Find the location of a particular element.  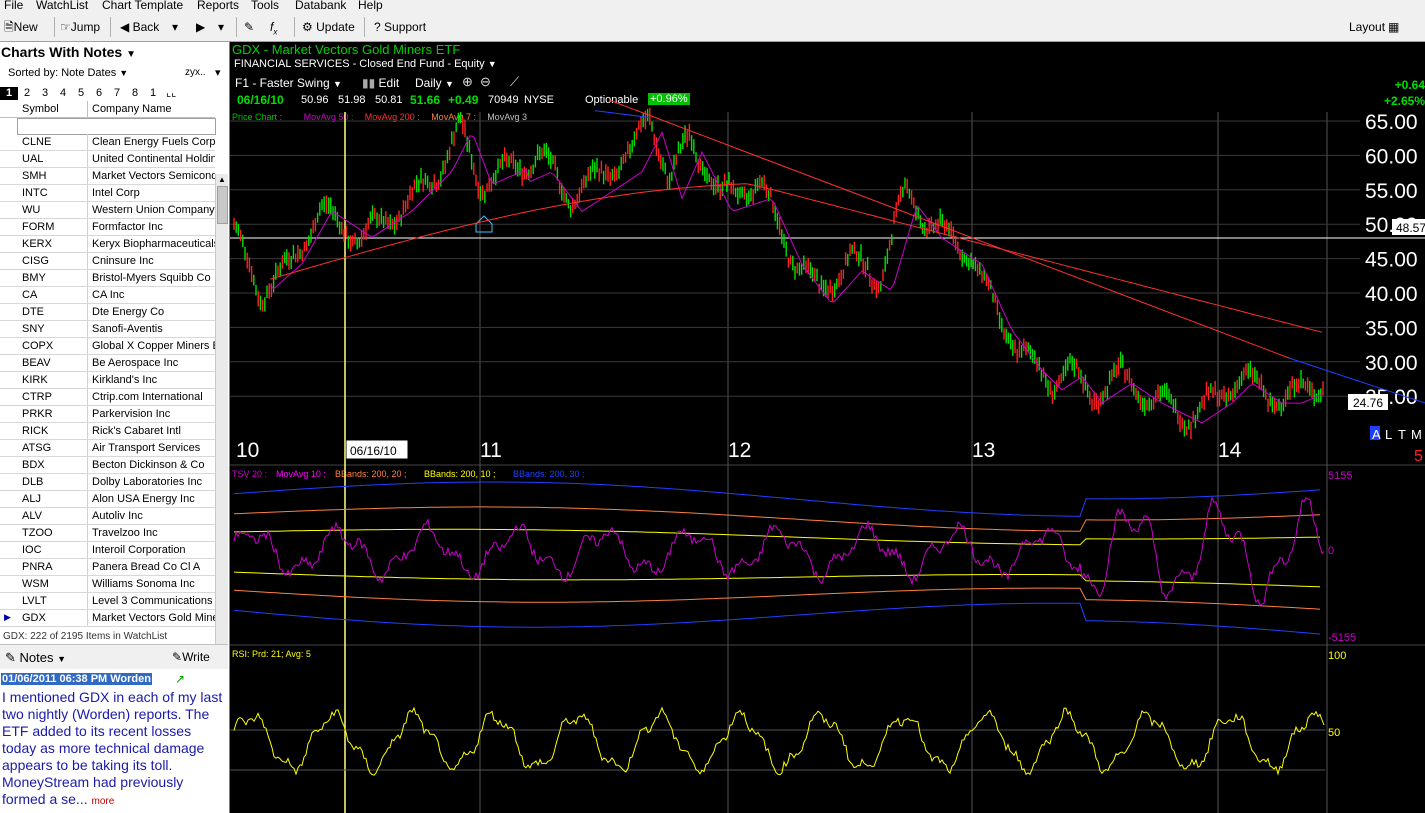

watchlist-tab-7: 7 is located at coordinates (117, 93).